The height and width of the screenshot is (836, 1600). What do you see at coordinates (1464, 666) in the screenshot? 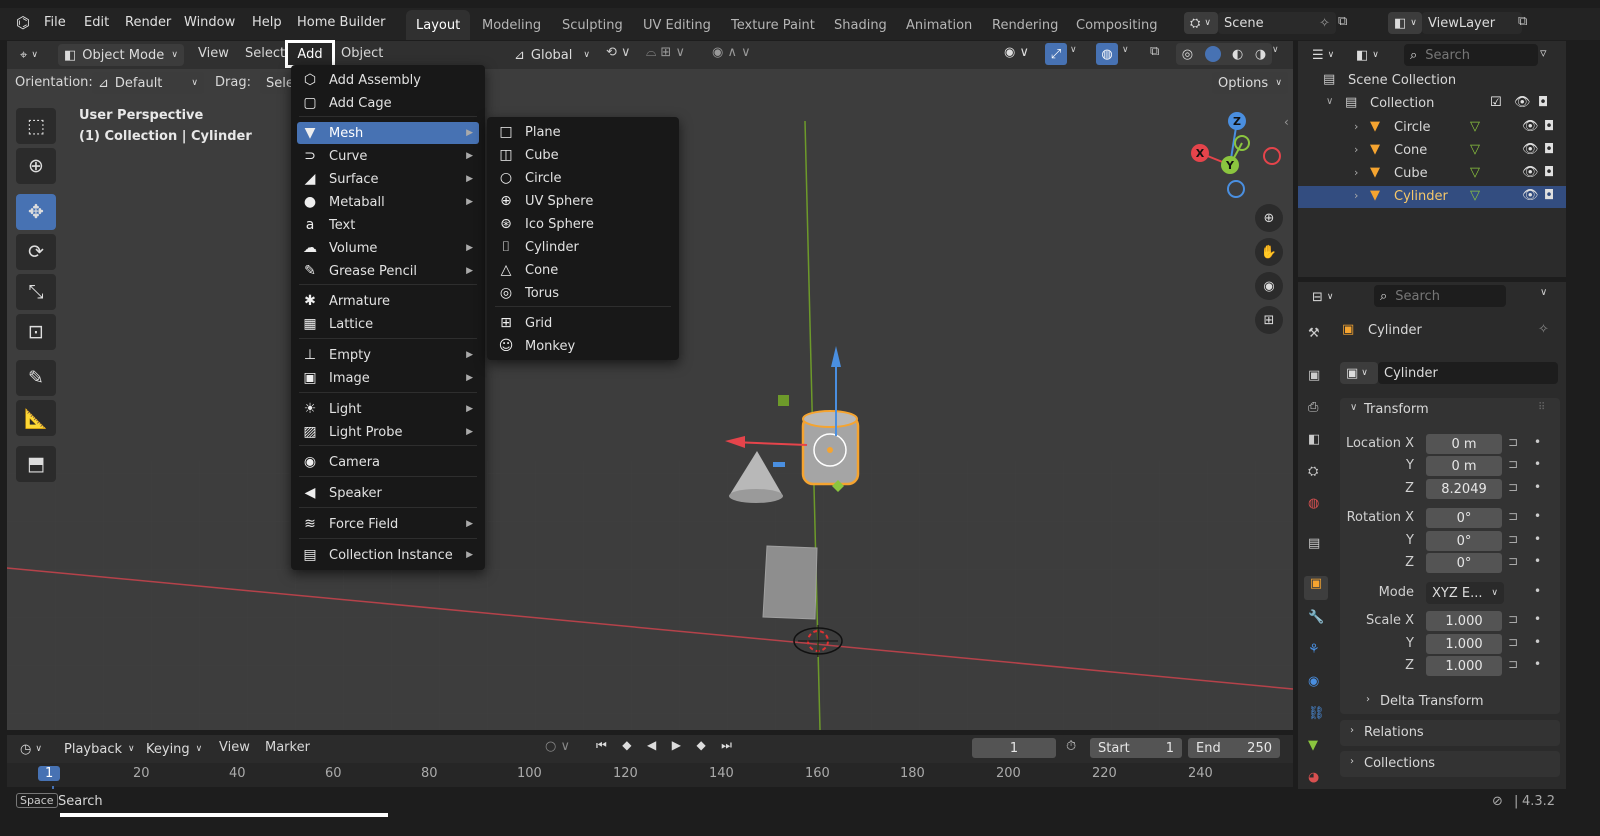
I see `scale-z-field: 1.000` at bounding box center [1464, 666].